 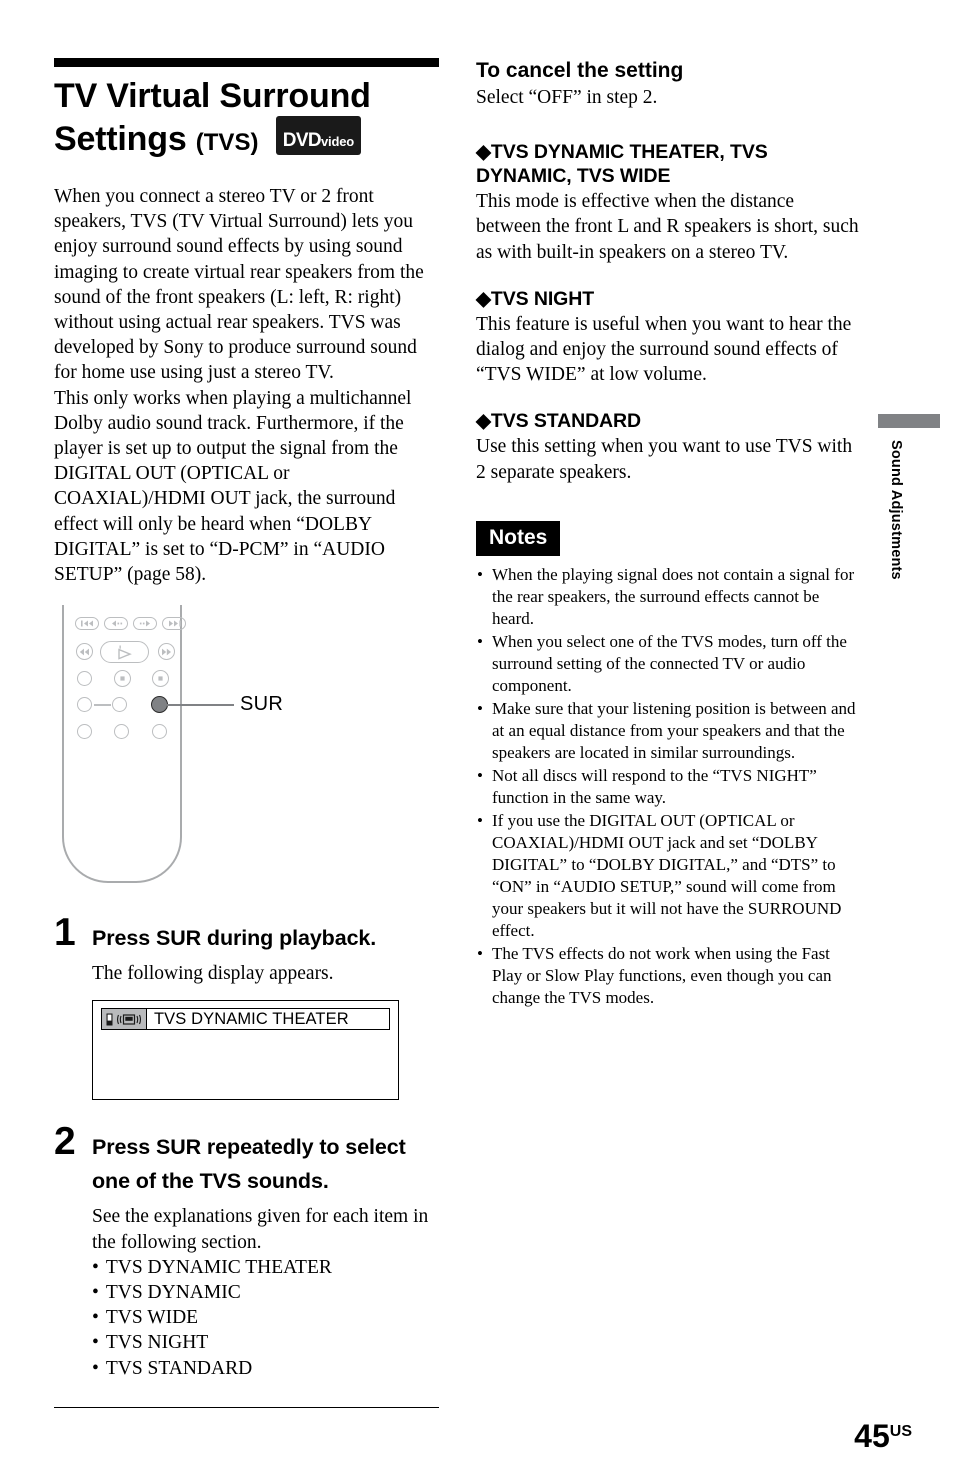 I want to click on dvd-logo-secondary: video, so click(x=337, y=141).